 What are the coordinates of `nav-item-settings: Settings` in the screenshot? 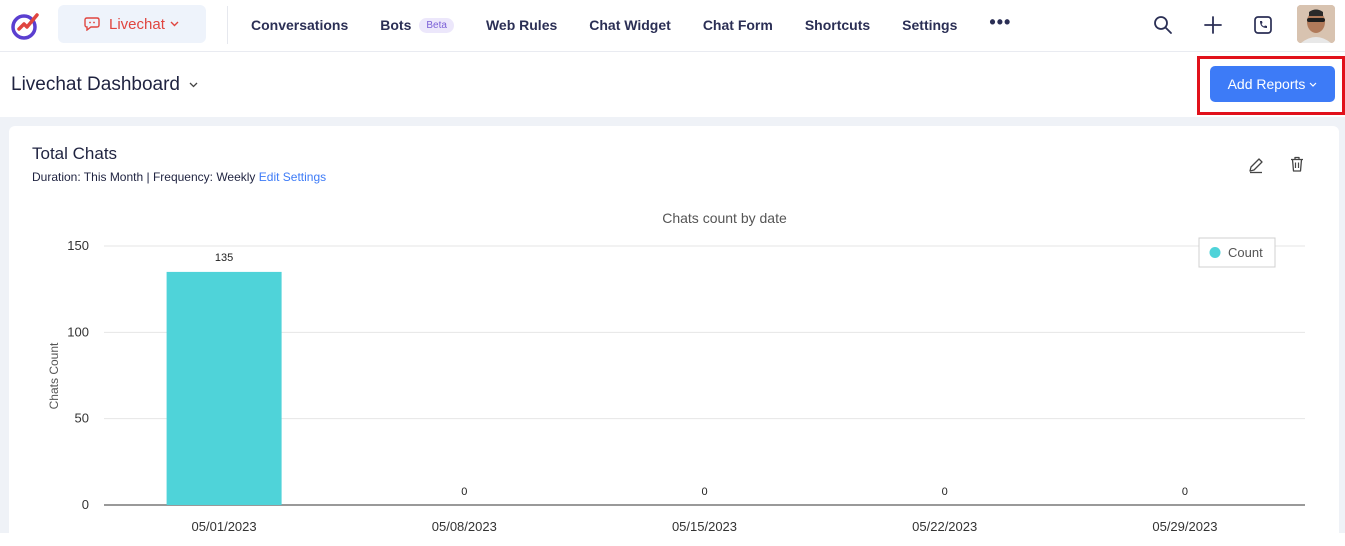 It's located at (929, 25).